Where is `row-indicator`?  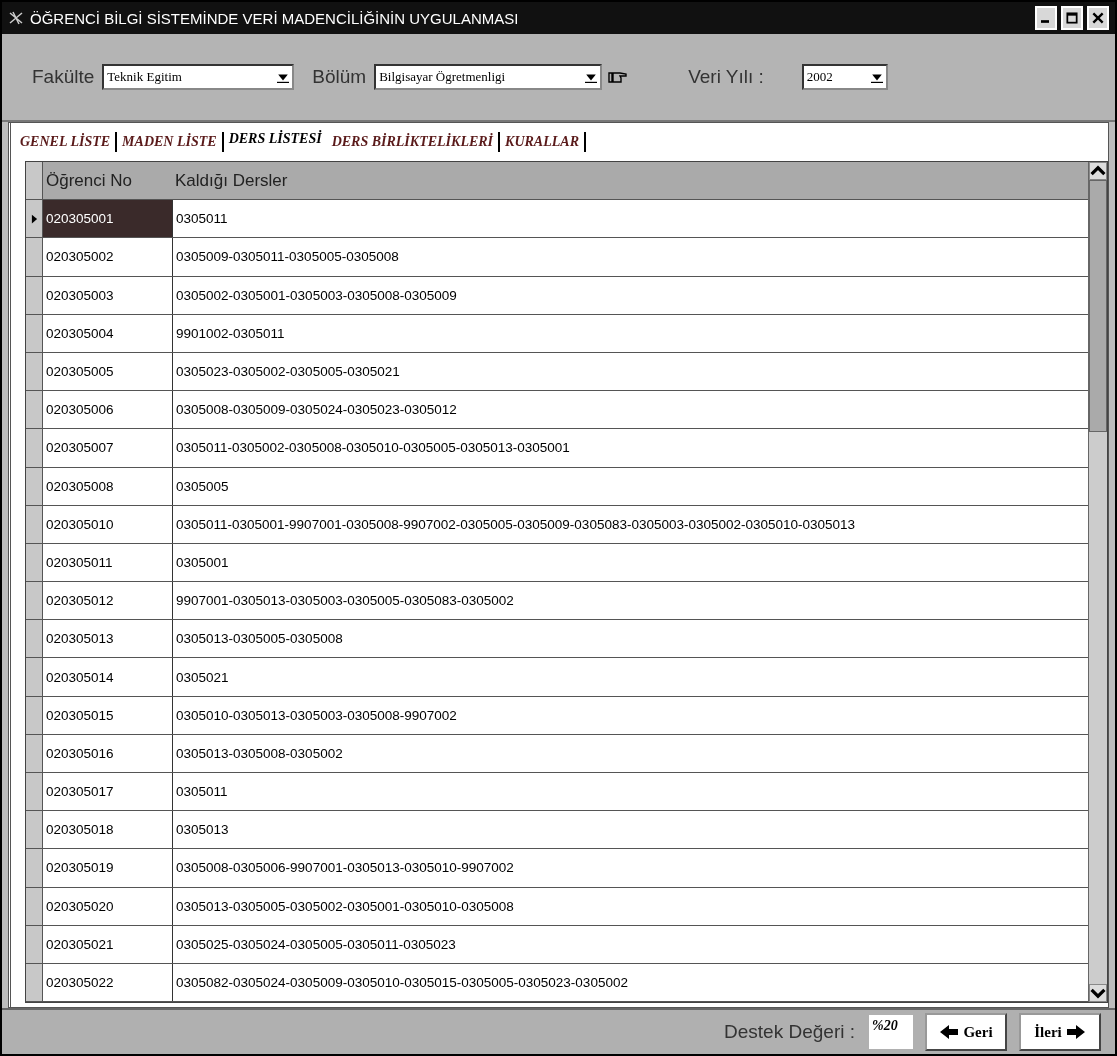 row-indicator is located at coordinates (34, 219).